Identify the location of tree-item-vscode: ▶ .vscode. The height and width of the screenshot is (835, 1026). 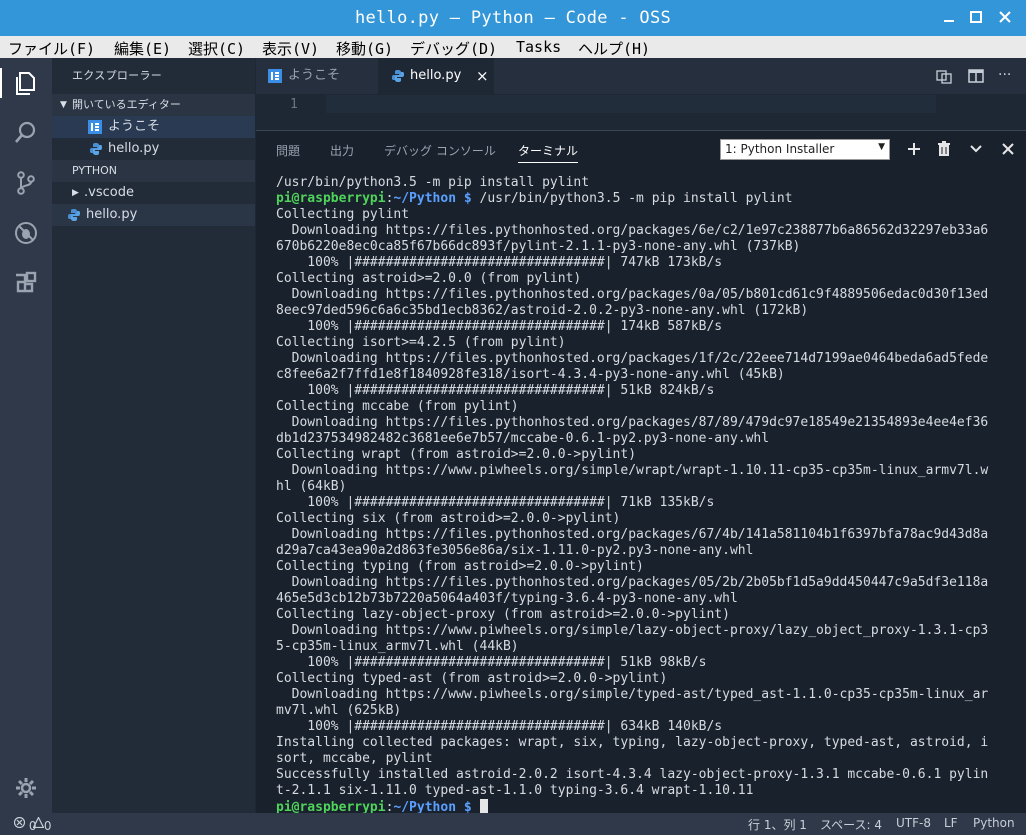
(153, 193).